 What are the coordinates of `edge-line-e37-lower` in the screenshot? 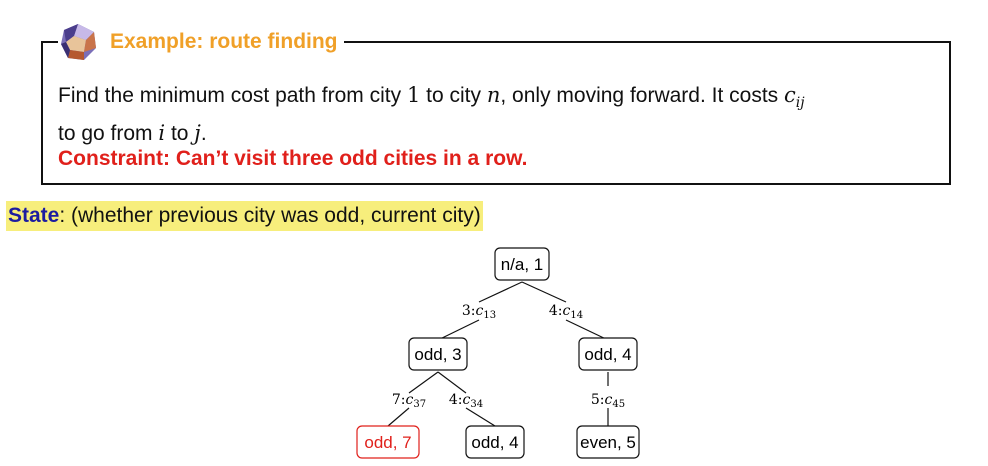 It's located at (398, 417).